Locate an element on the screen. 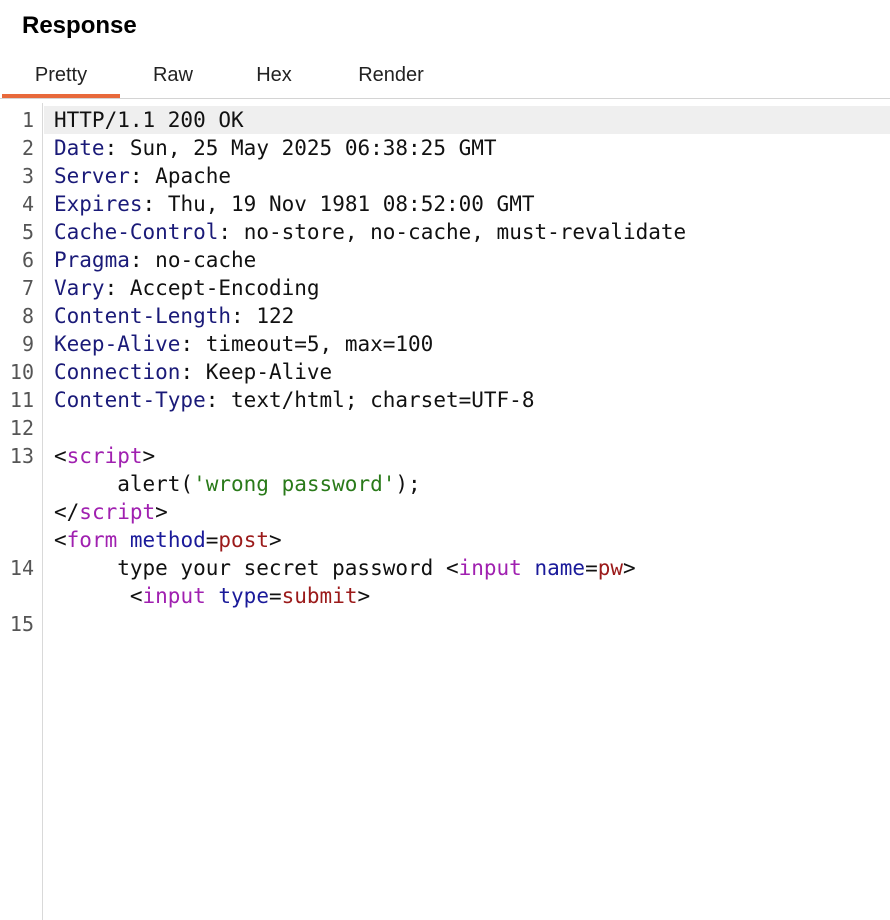  line-number: 11 is located at coordinates (21, 400).